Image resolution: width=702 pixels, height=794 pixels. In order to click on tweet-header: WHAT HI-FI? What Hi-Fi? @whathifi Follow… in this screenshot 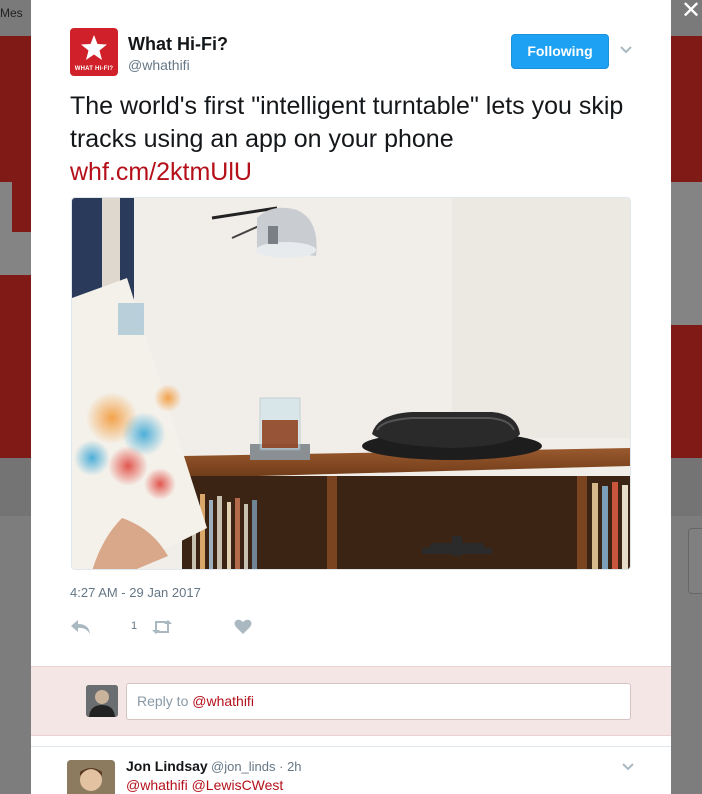, I will do `click(351, 52)`.